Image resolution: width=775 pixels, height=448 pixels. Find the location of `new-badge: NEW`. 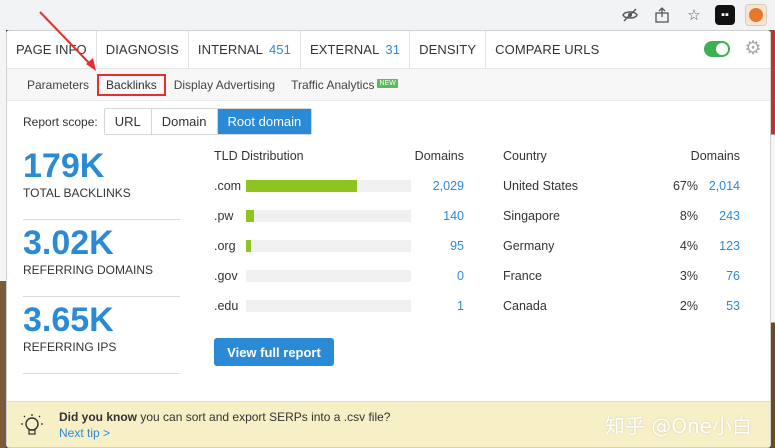

new-badge: NEW is located at coordinates (387, 83).